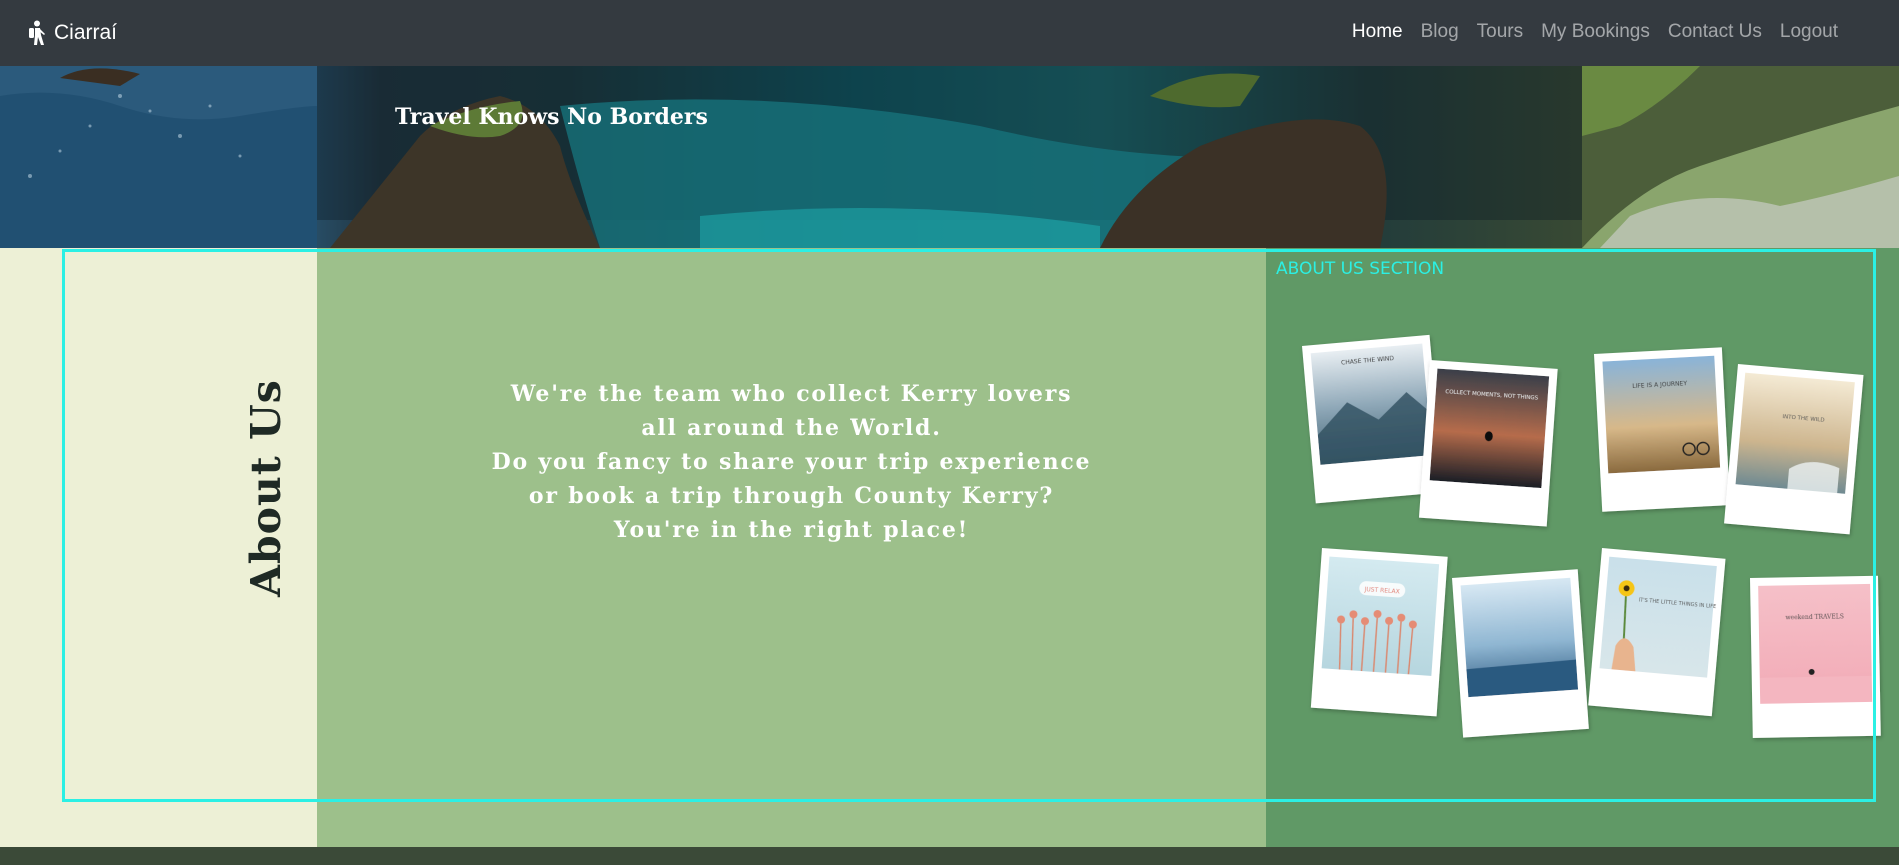 The image size is (1899, 865). Describe the element at coordinates (1657, 632) in the screenshot. I see `polaroid-photo: IT'S THE LITTLE THINGS IN LIFE` at that location.